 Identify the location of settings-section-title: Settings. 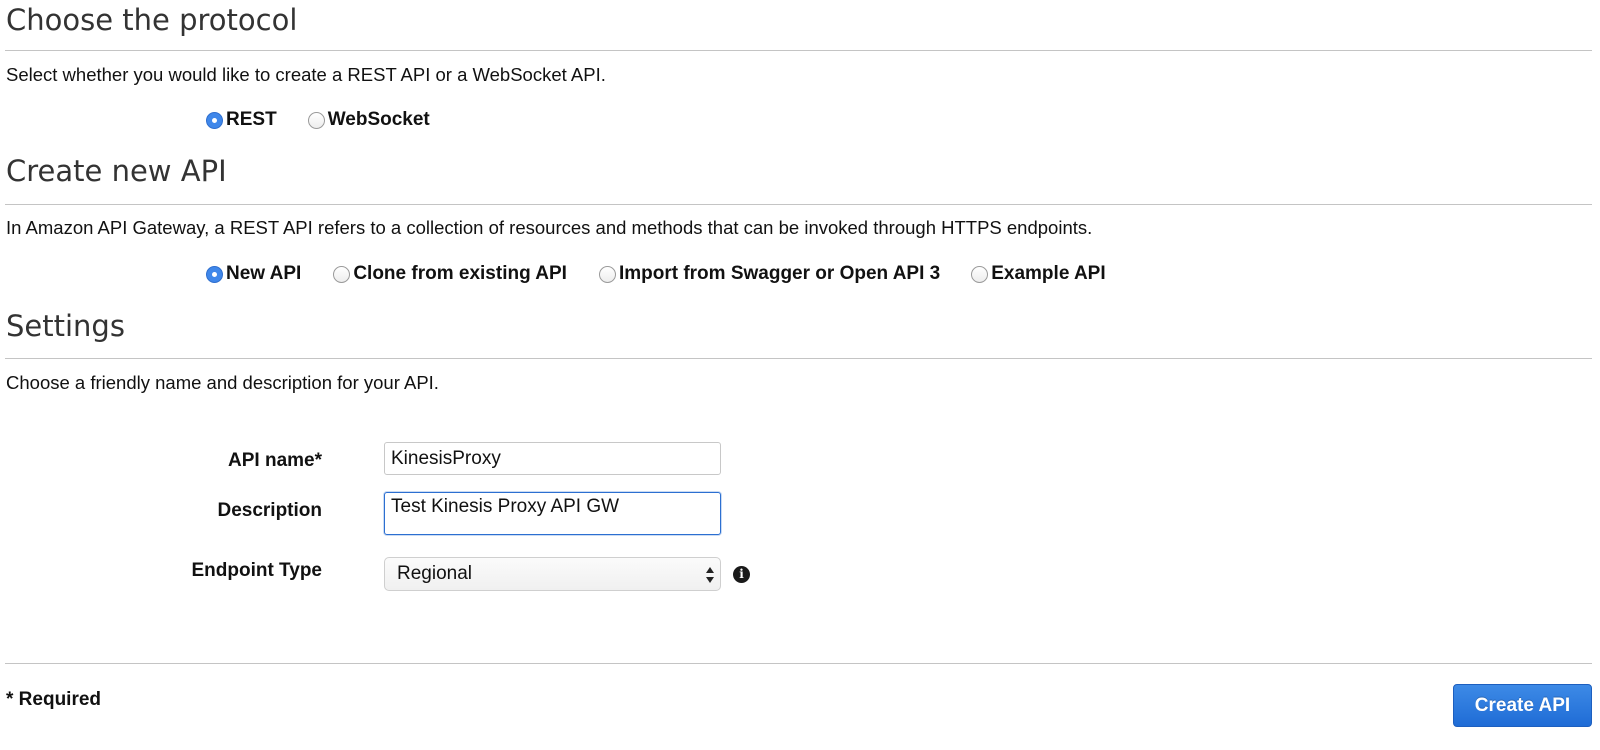
(65, 326).